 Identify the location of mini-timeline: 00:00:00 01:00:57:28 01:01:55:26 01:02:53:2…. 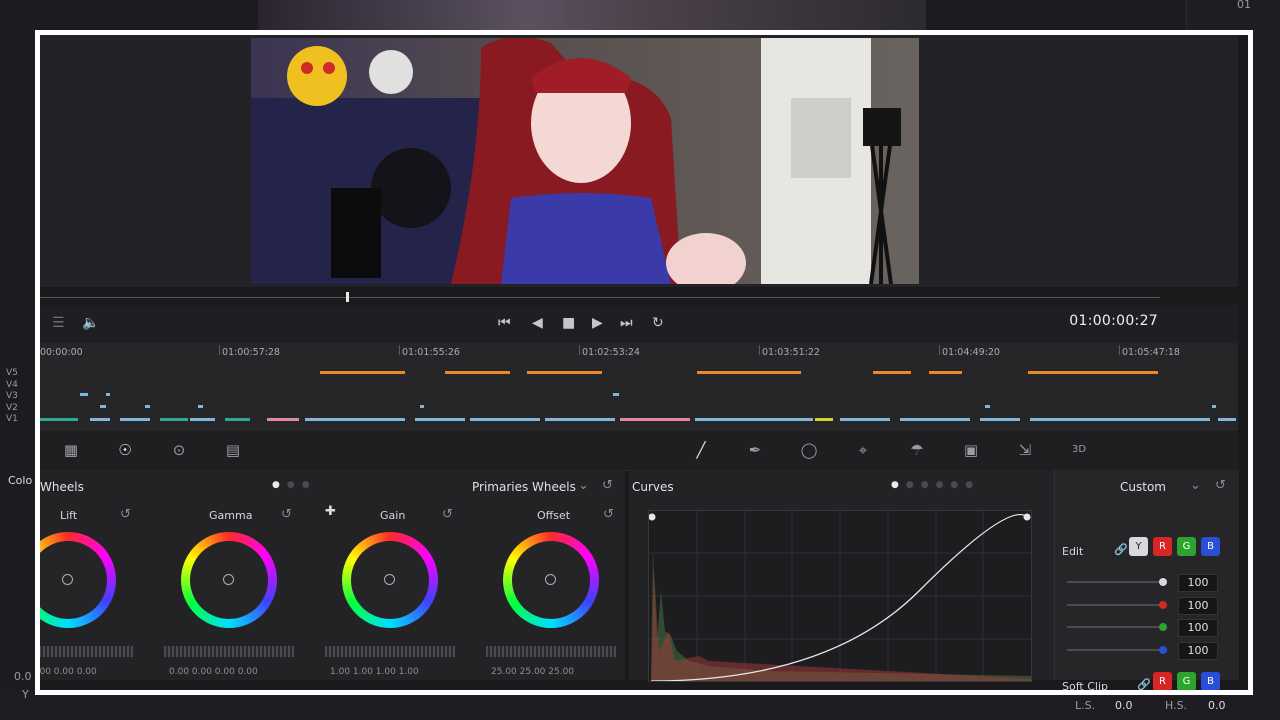
(639, 386).